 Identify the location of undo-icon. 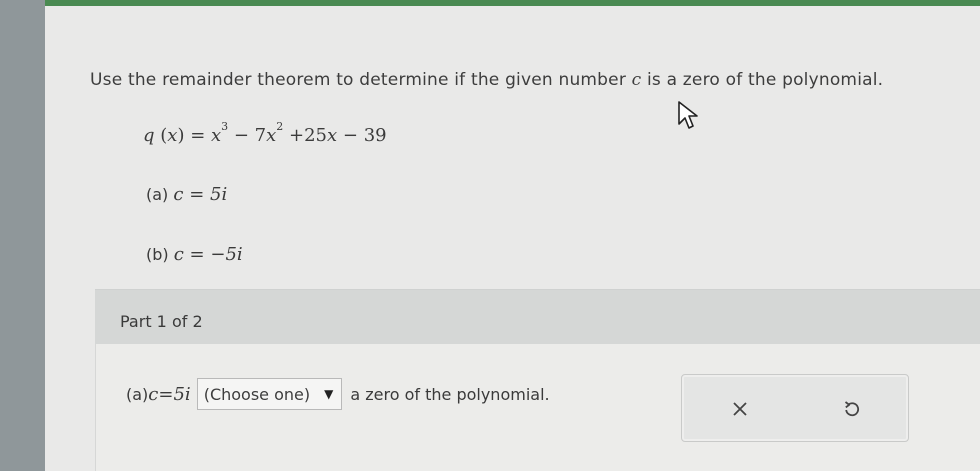
(852, 409).